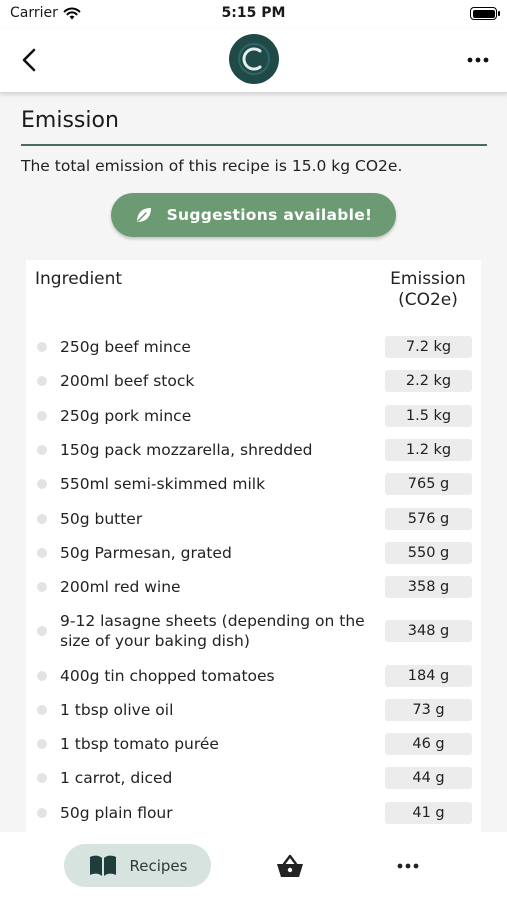  What do you see at coordinates (428, 279) in the screenshot?
I see `emission-header-line1: Emission` at bounding box center [428, 279].